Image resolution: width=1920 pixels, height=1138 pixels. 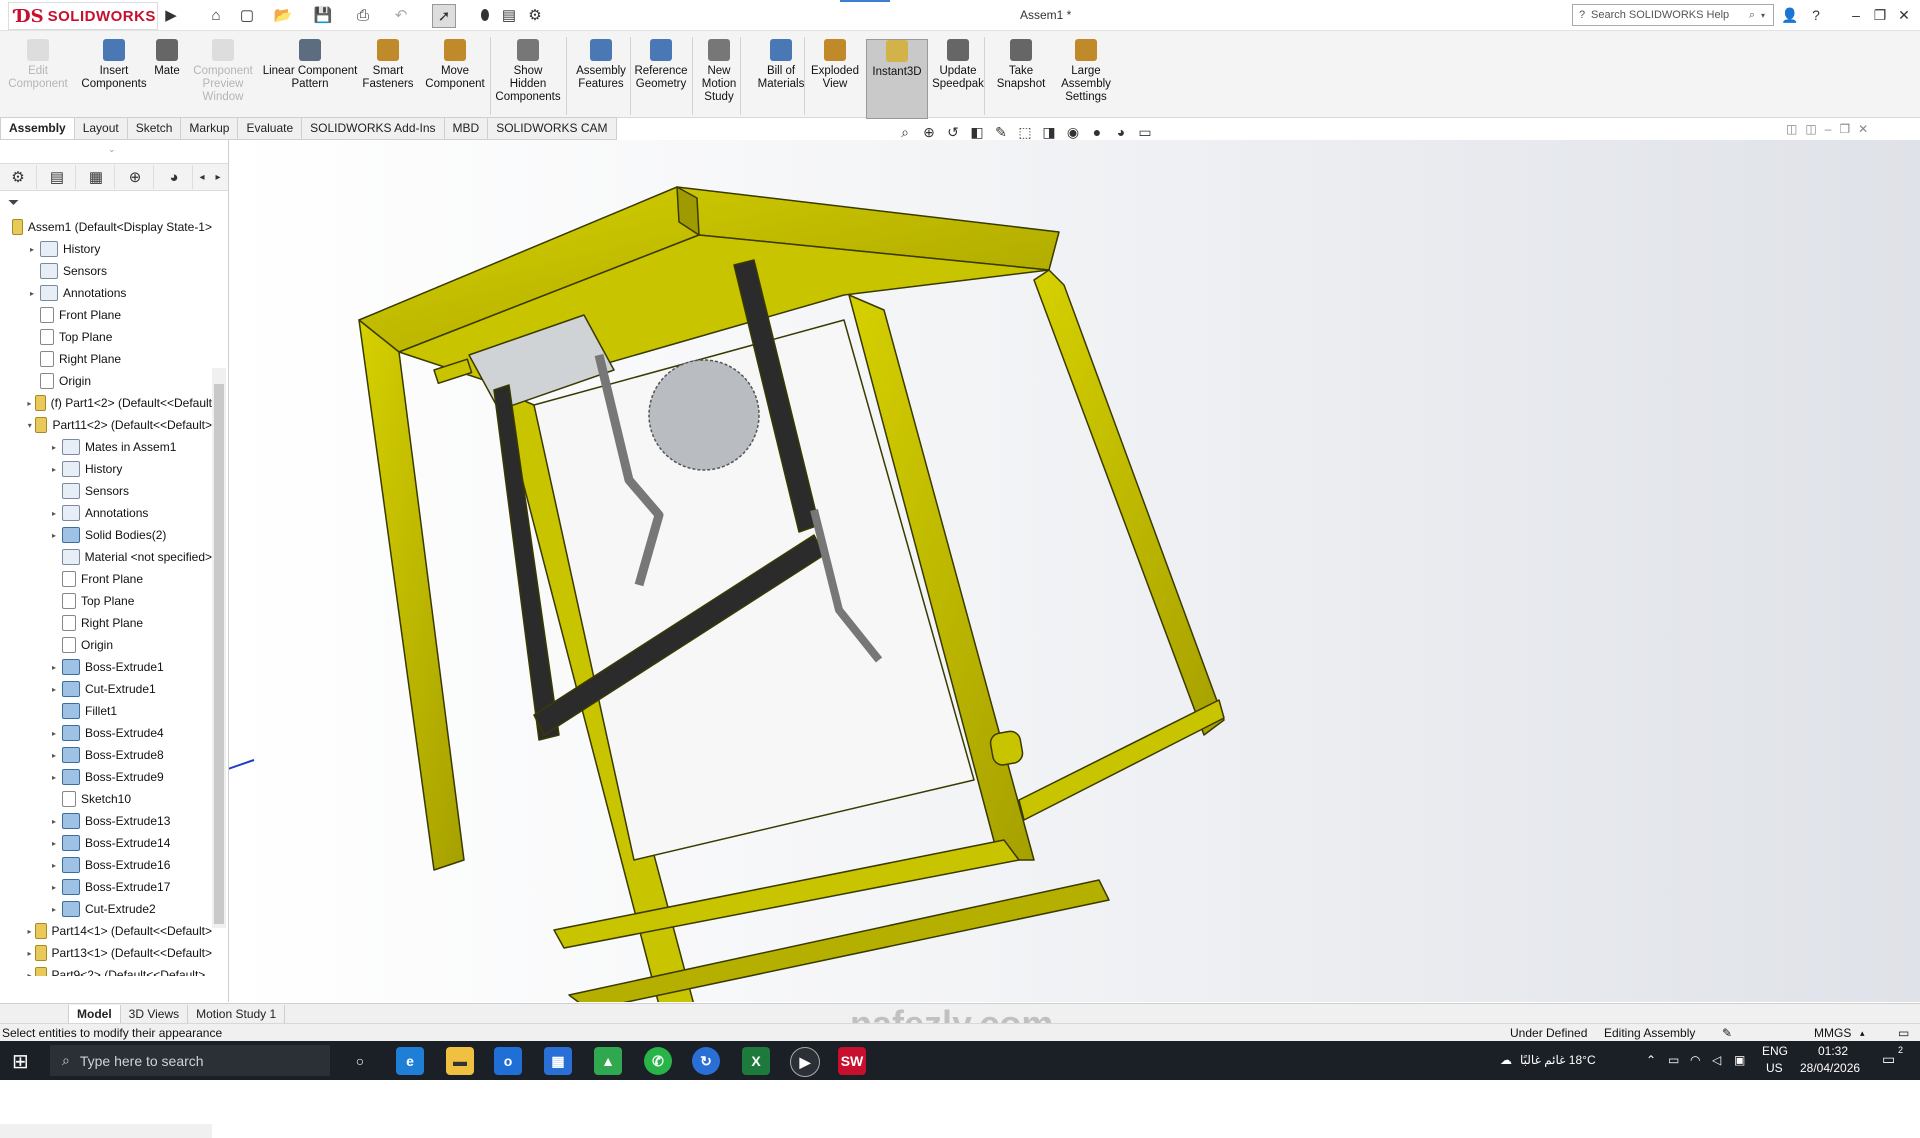 I want to click on ribbon-button-move-component: Move Component, so click(x=455, y=78).